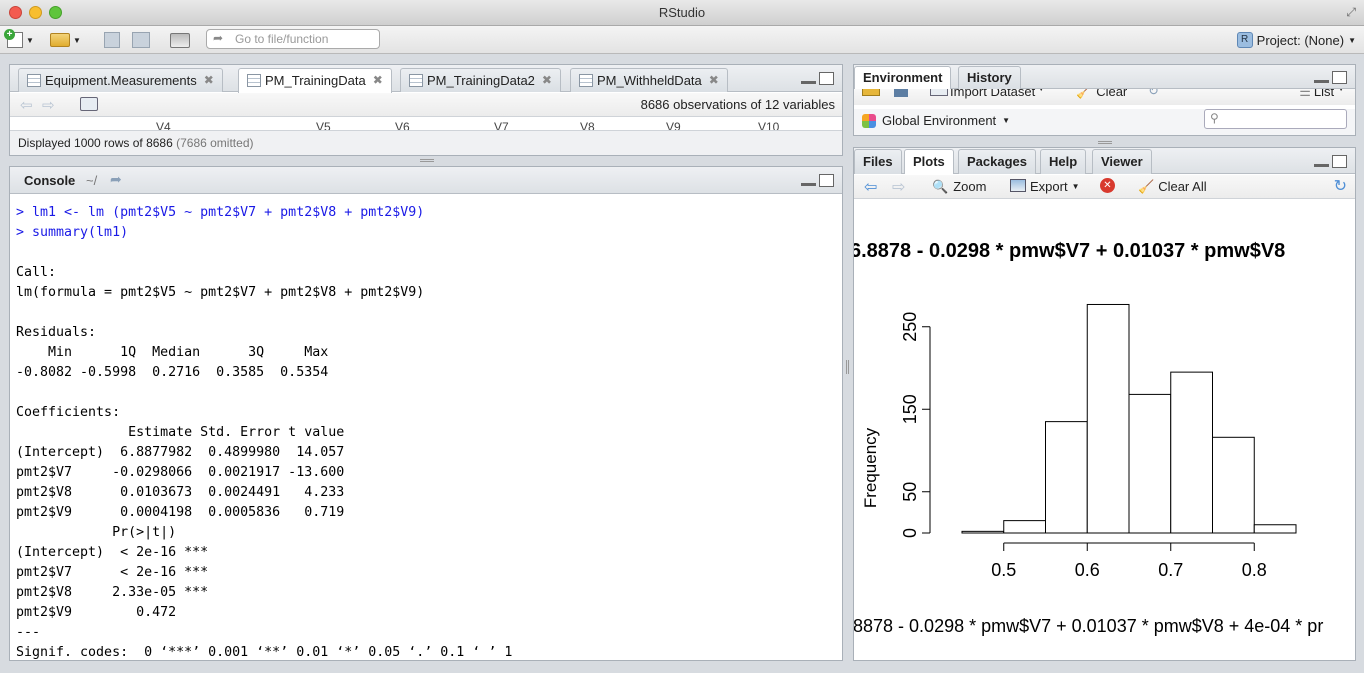  What do you see at coordinates (1107, 185) in the screenshot?
I see `remove-plot-icon: ✕` at bounding box center [1107, 185].